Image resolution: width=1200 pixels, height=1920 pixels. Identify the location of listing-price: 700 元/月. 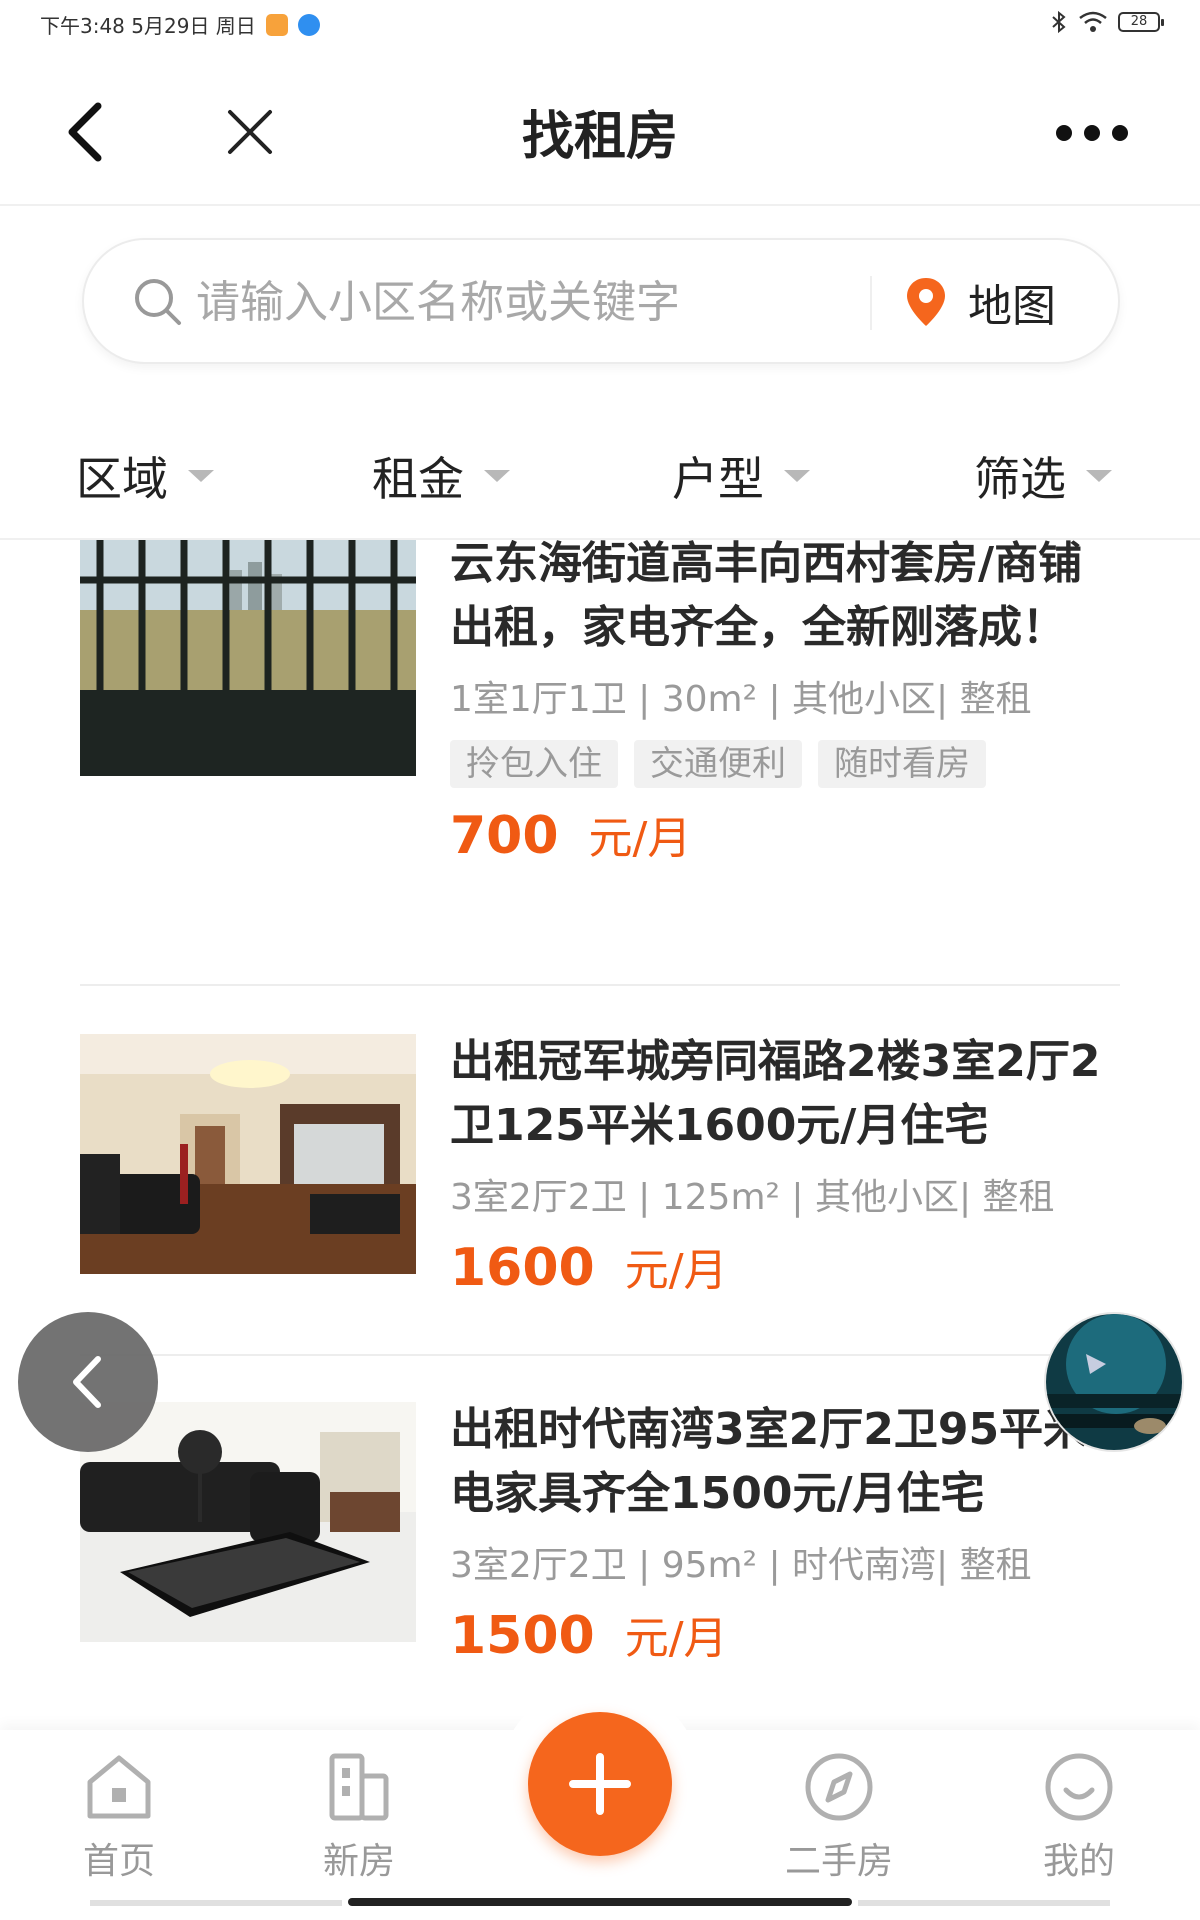
(785, 834).